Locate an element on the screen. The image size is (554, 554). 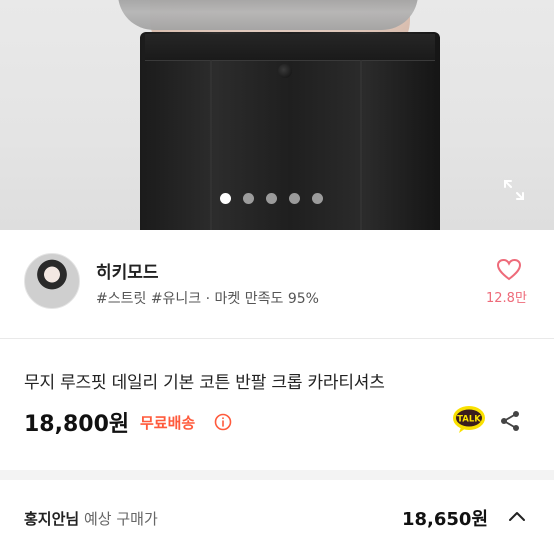
kakao-talk-icon: TALK is located at coordinates (469, 420).